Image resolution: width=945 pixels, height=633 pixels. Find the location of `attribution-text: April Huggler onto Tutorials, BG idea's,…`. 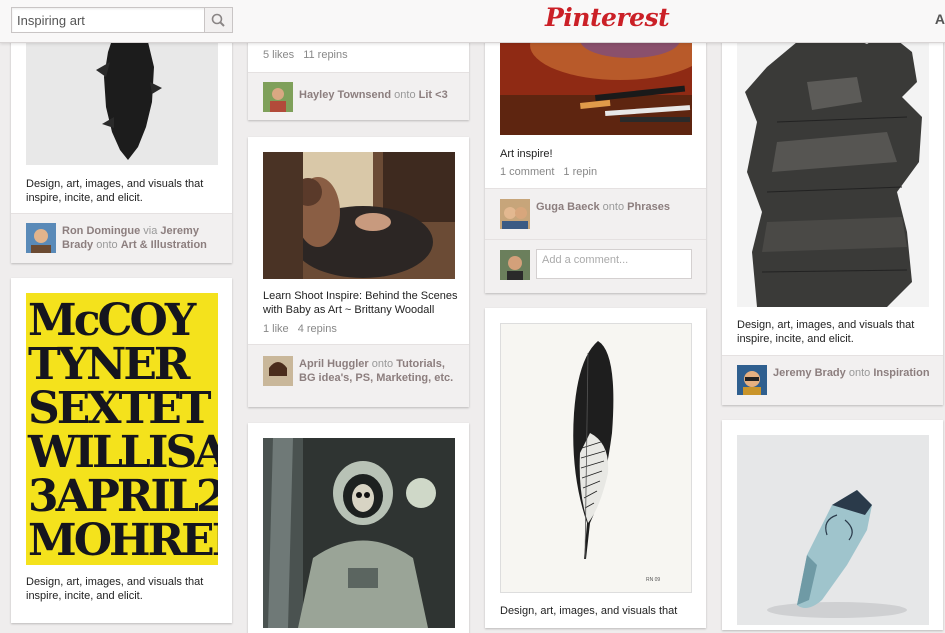

attribution-text: April Huggler onto Tutorials, BG idea's,… is located at coordinates (376, 371).